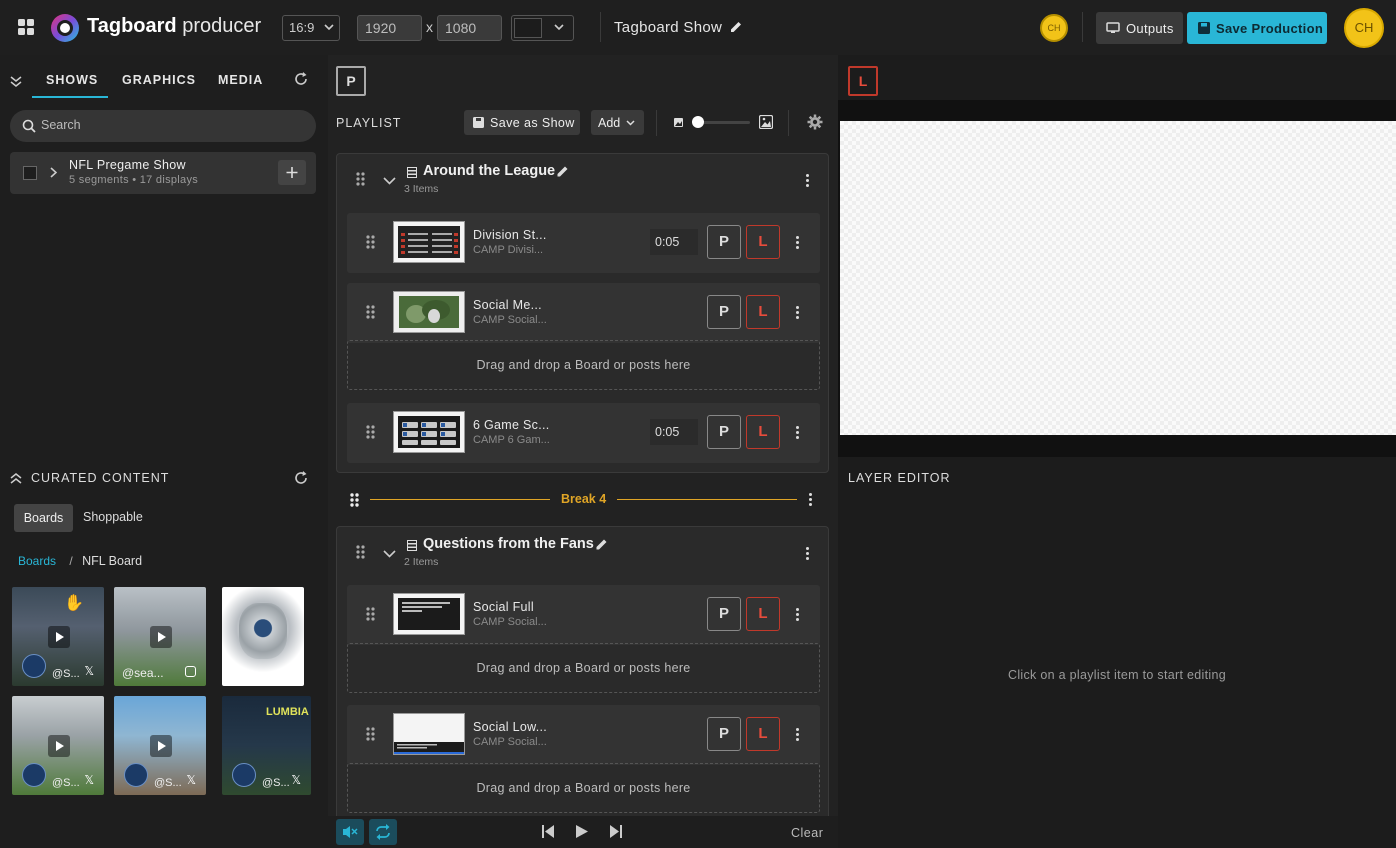 The image size is (1396, 848). I want to click on mute-icon, so click(350, 832).